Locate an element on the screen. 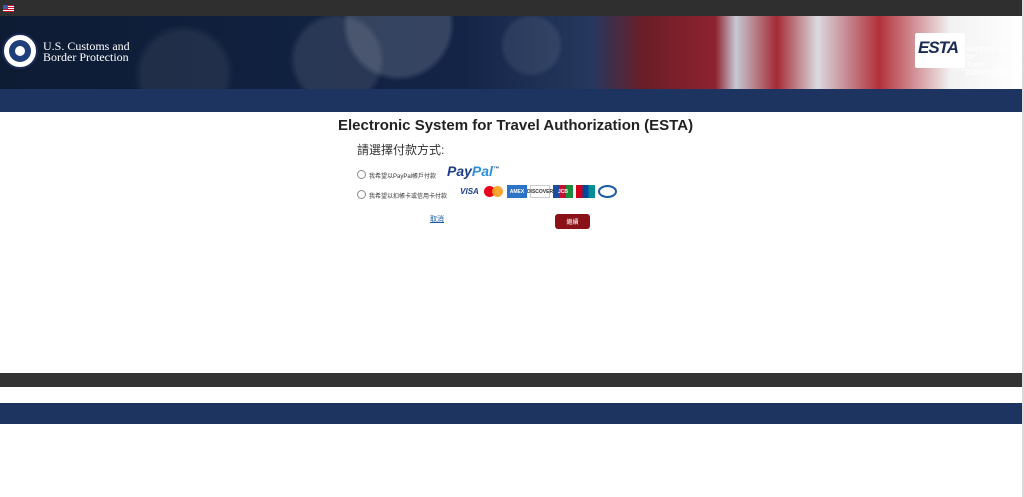  header-banner is located at coordinates (511, 52).